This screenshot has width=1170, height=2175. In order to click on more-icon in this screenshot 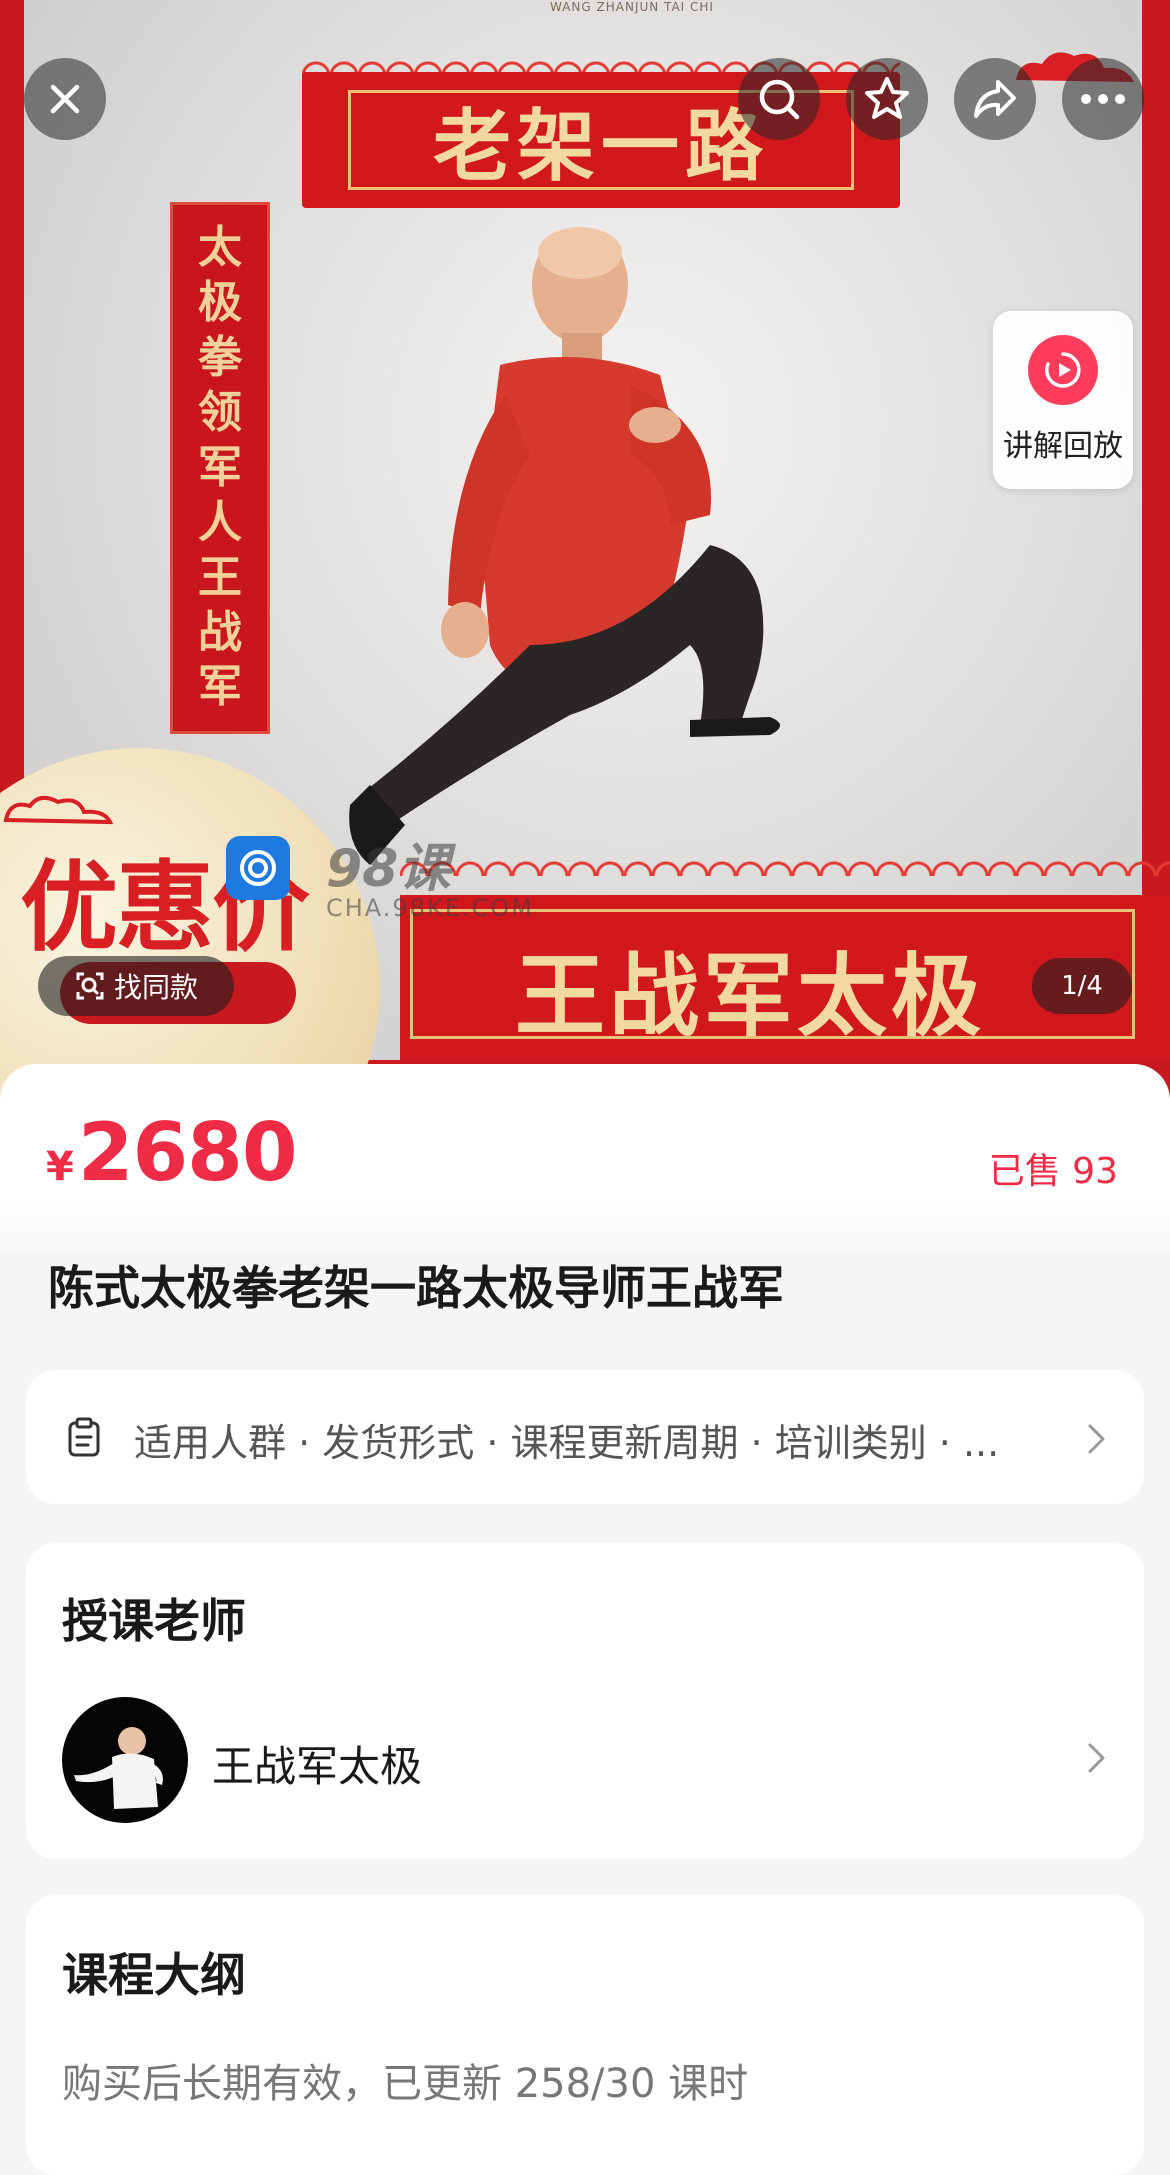, I will do `click(1103, 99)`.